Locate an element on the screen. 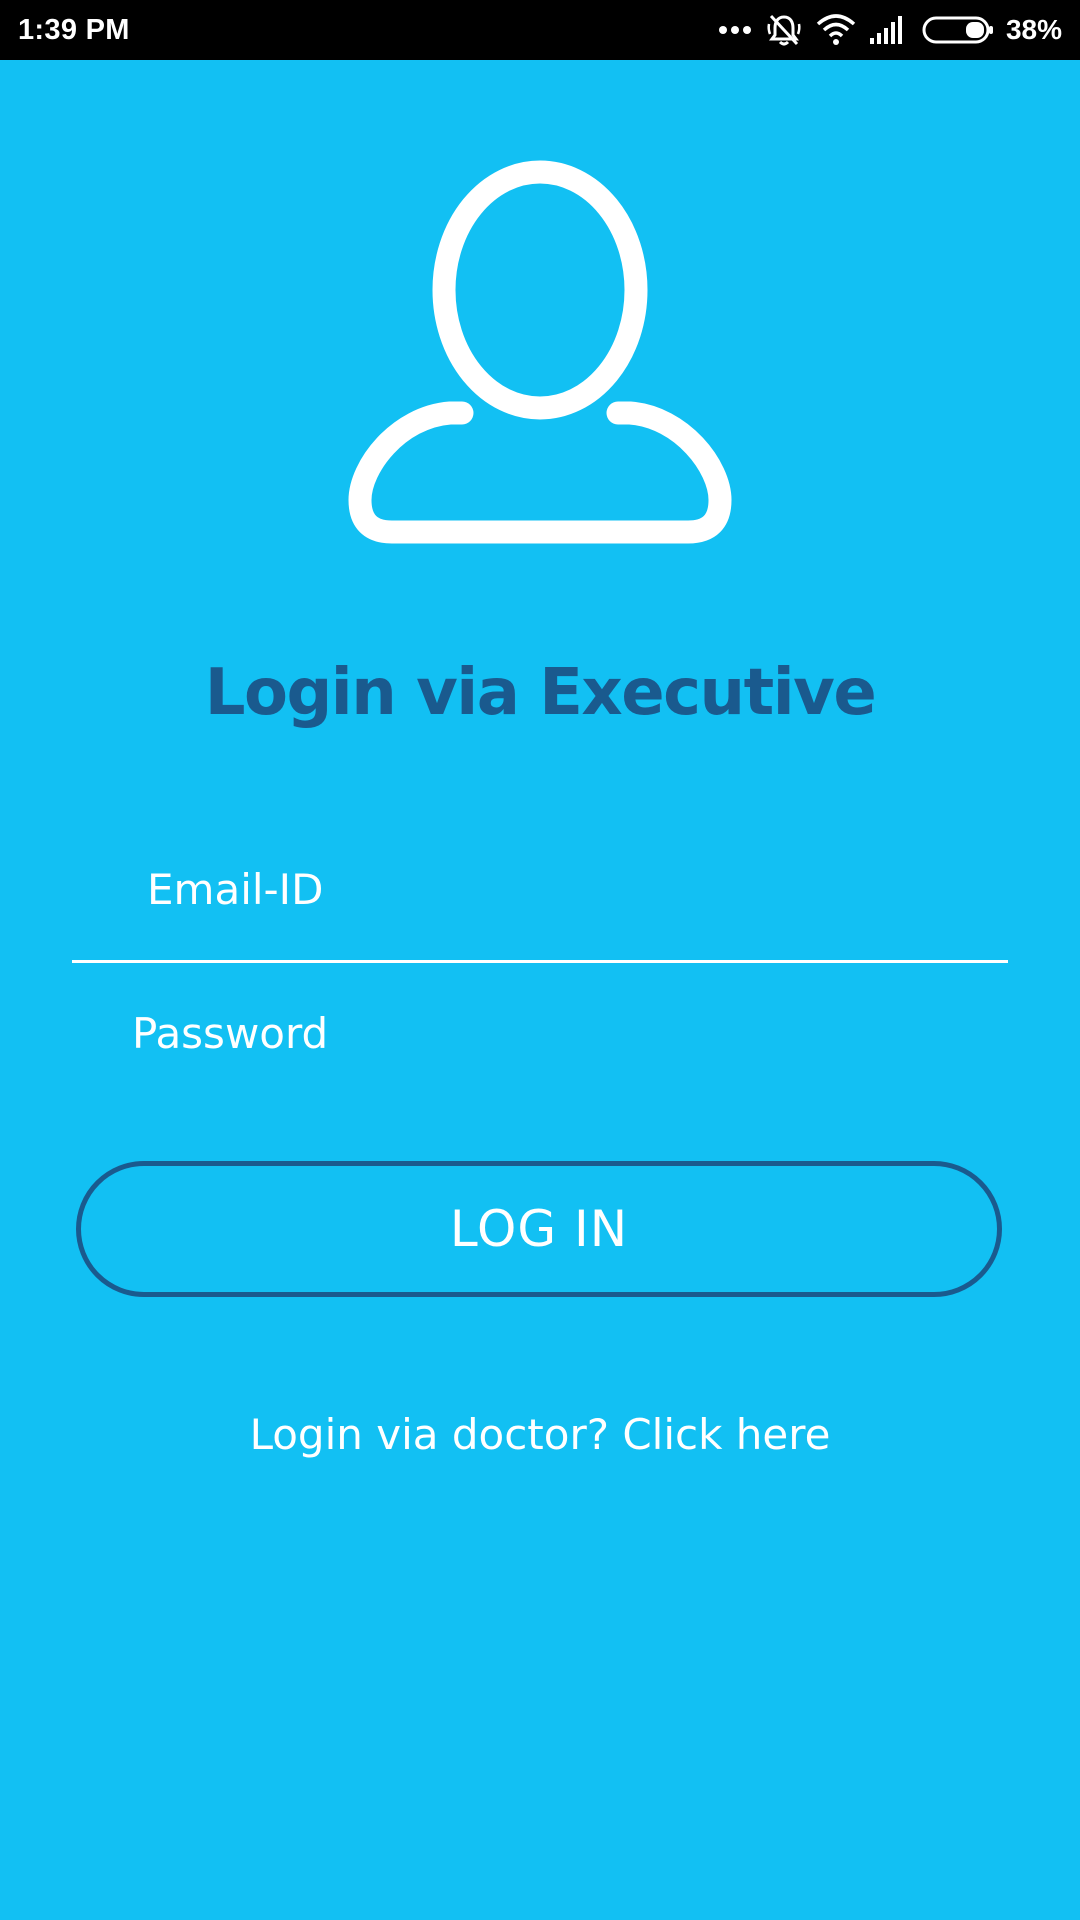  login-button-label: LOG IN is located at coordinates (539, 1229).